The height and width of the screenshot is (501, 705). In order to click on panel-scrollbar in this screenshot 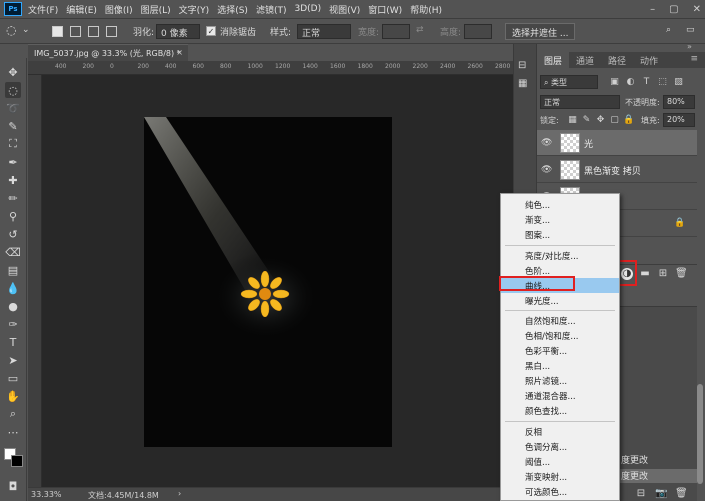, I will do `click(700, 434)`.